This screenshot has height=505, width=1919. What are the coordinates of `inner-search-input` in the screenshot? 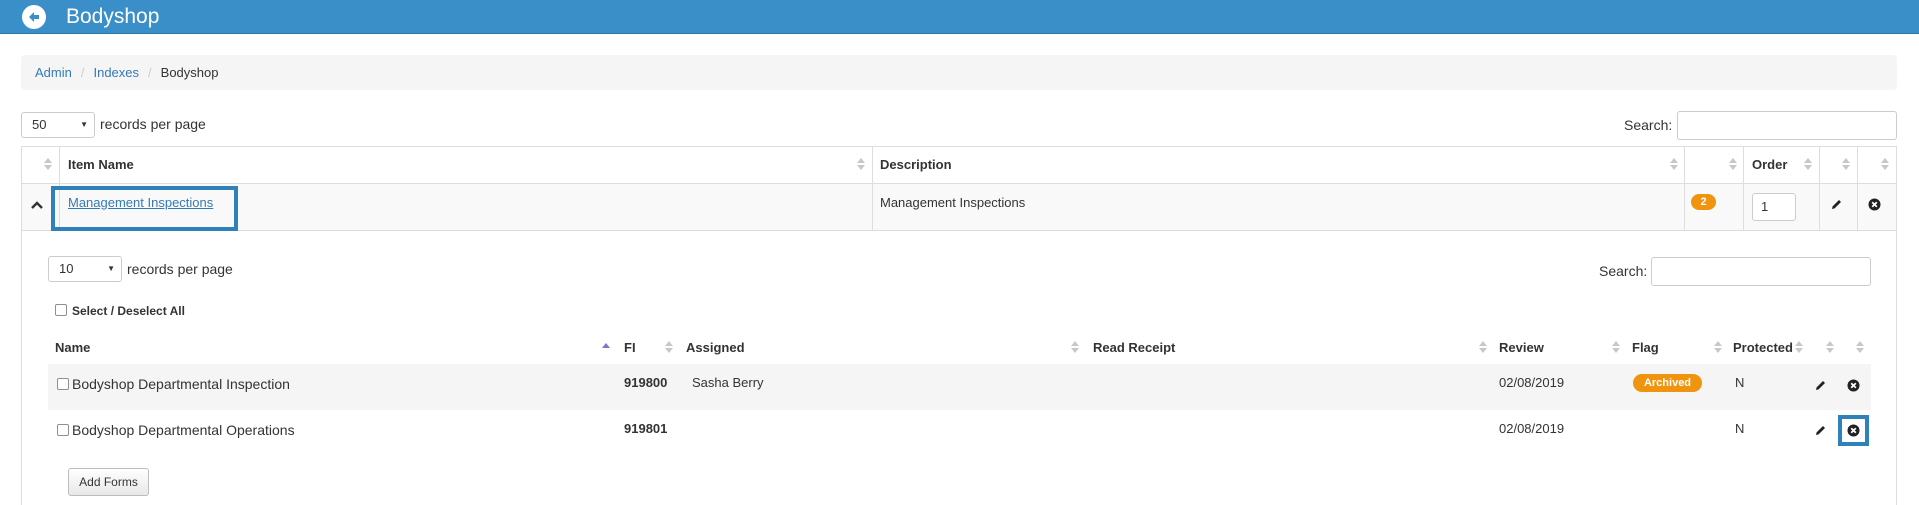 It's located at (1761, 271).